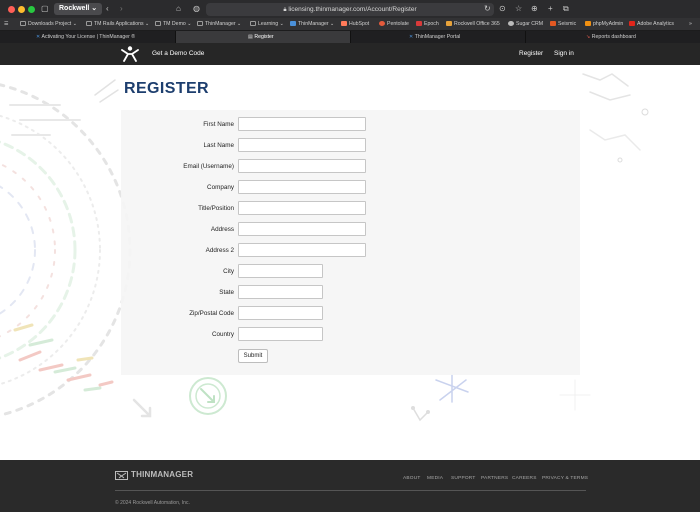 The width and height of the screenshot is (700, 512). I want to click on epoch-icon, so click(419, 23).